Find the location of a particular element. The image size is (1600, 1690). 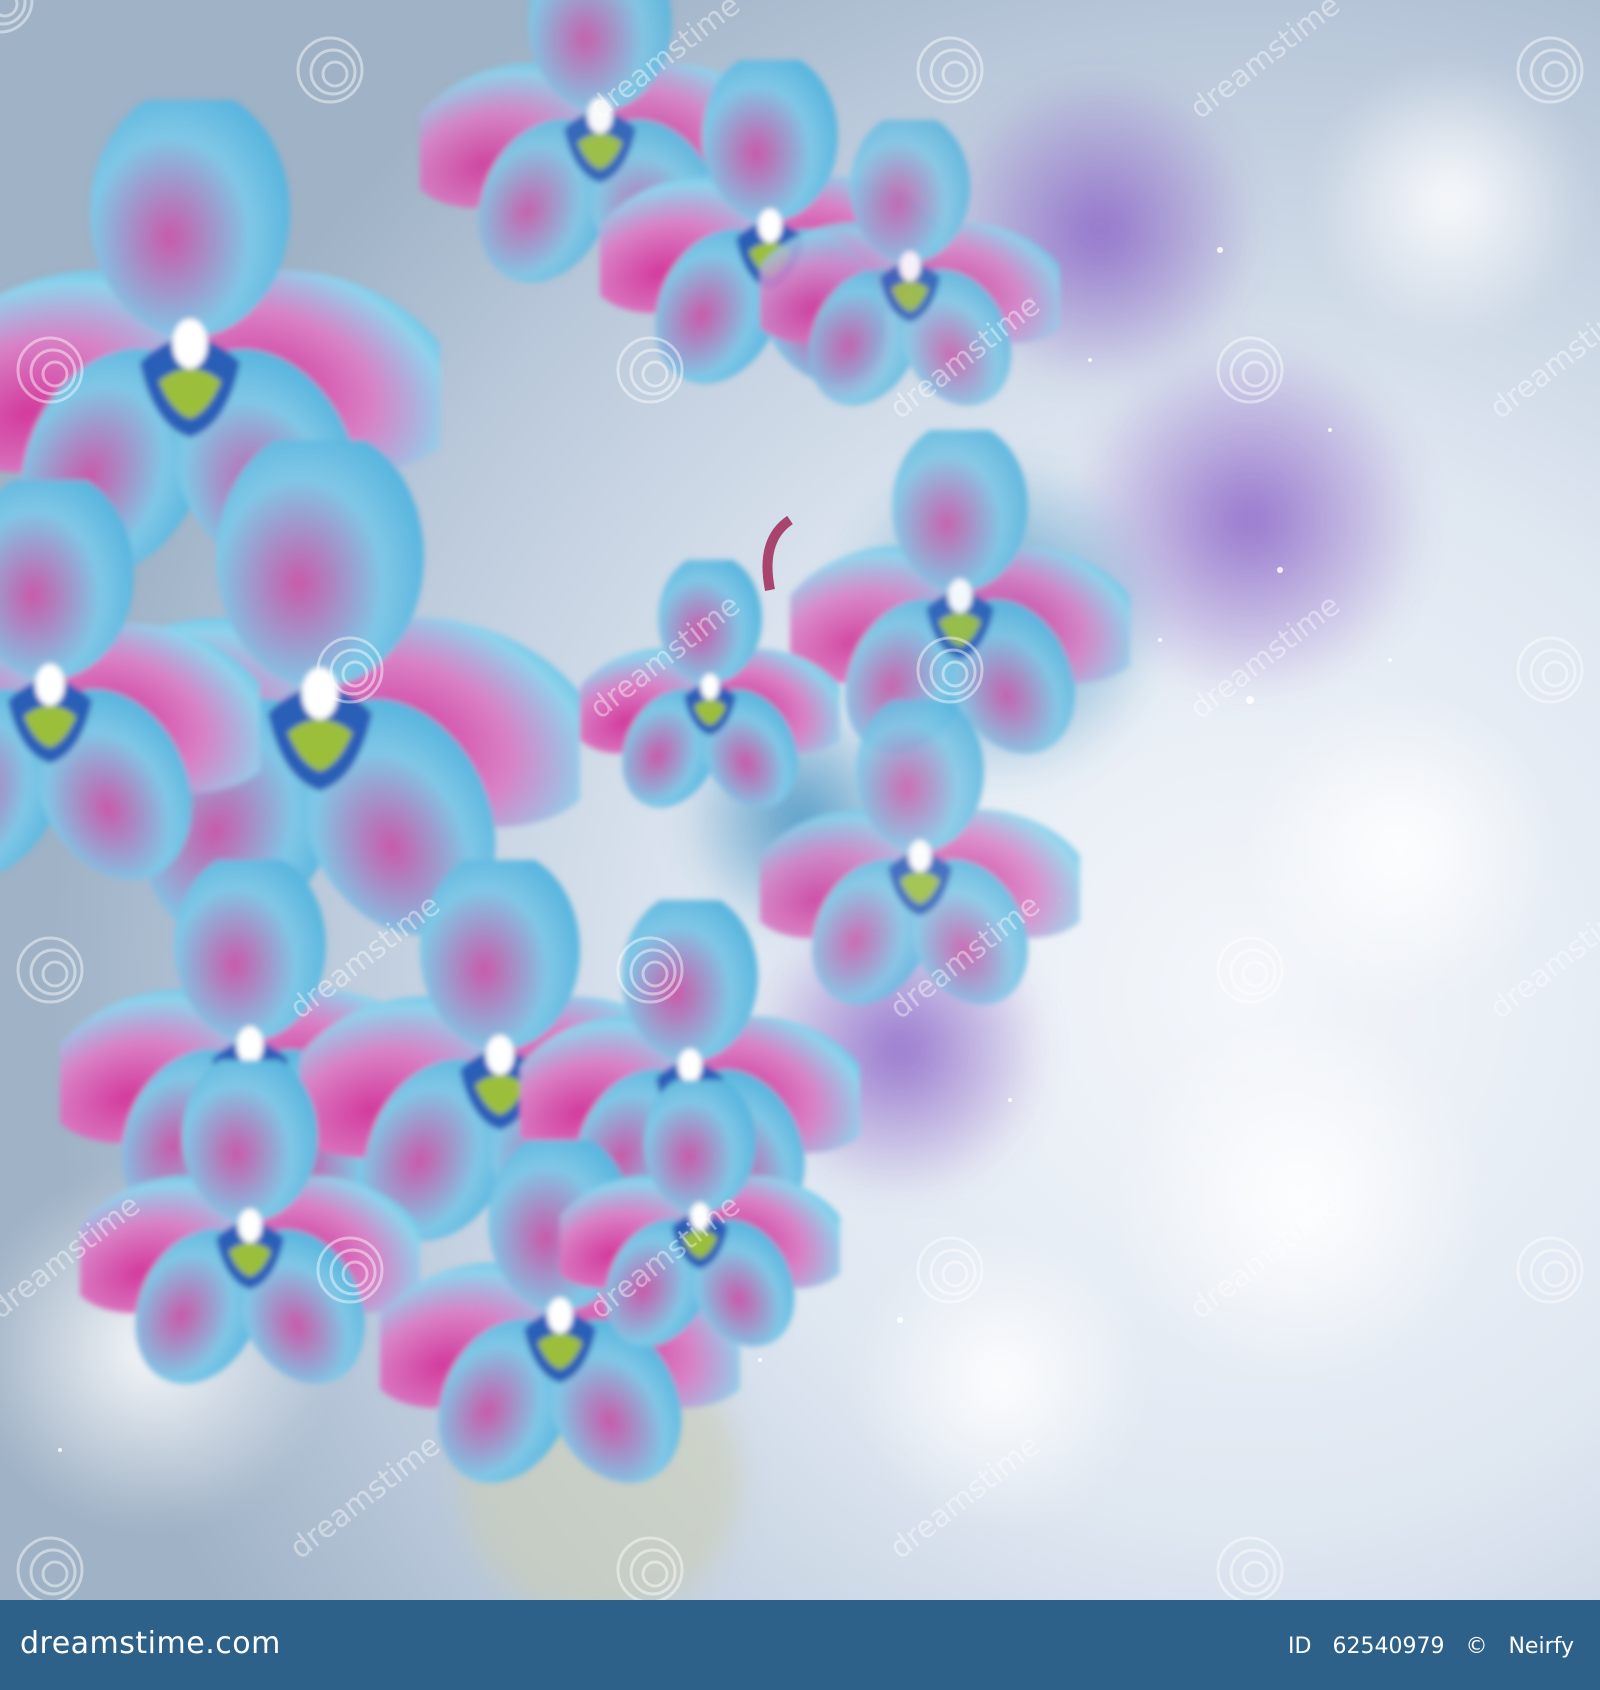

id-number: 62540979 is located at coordinates (1388, 1646).